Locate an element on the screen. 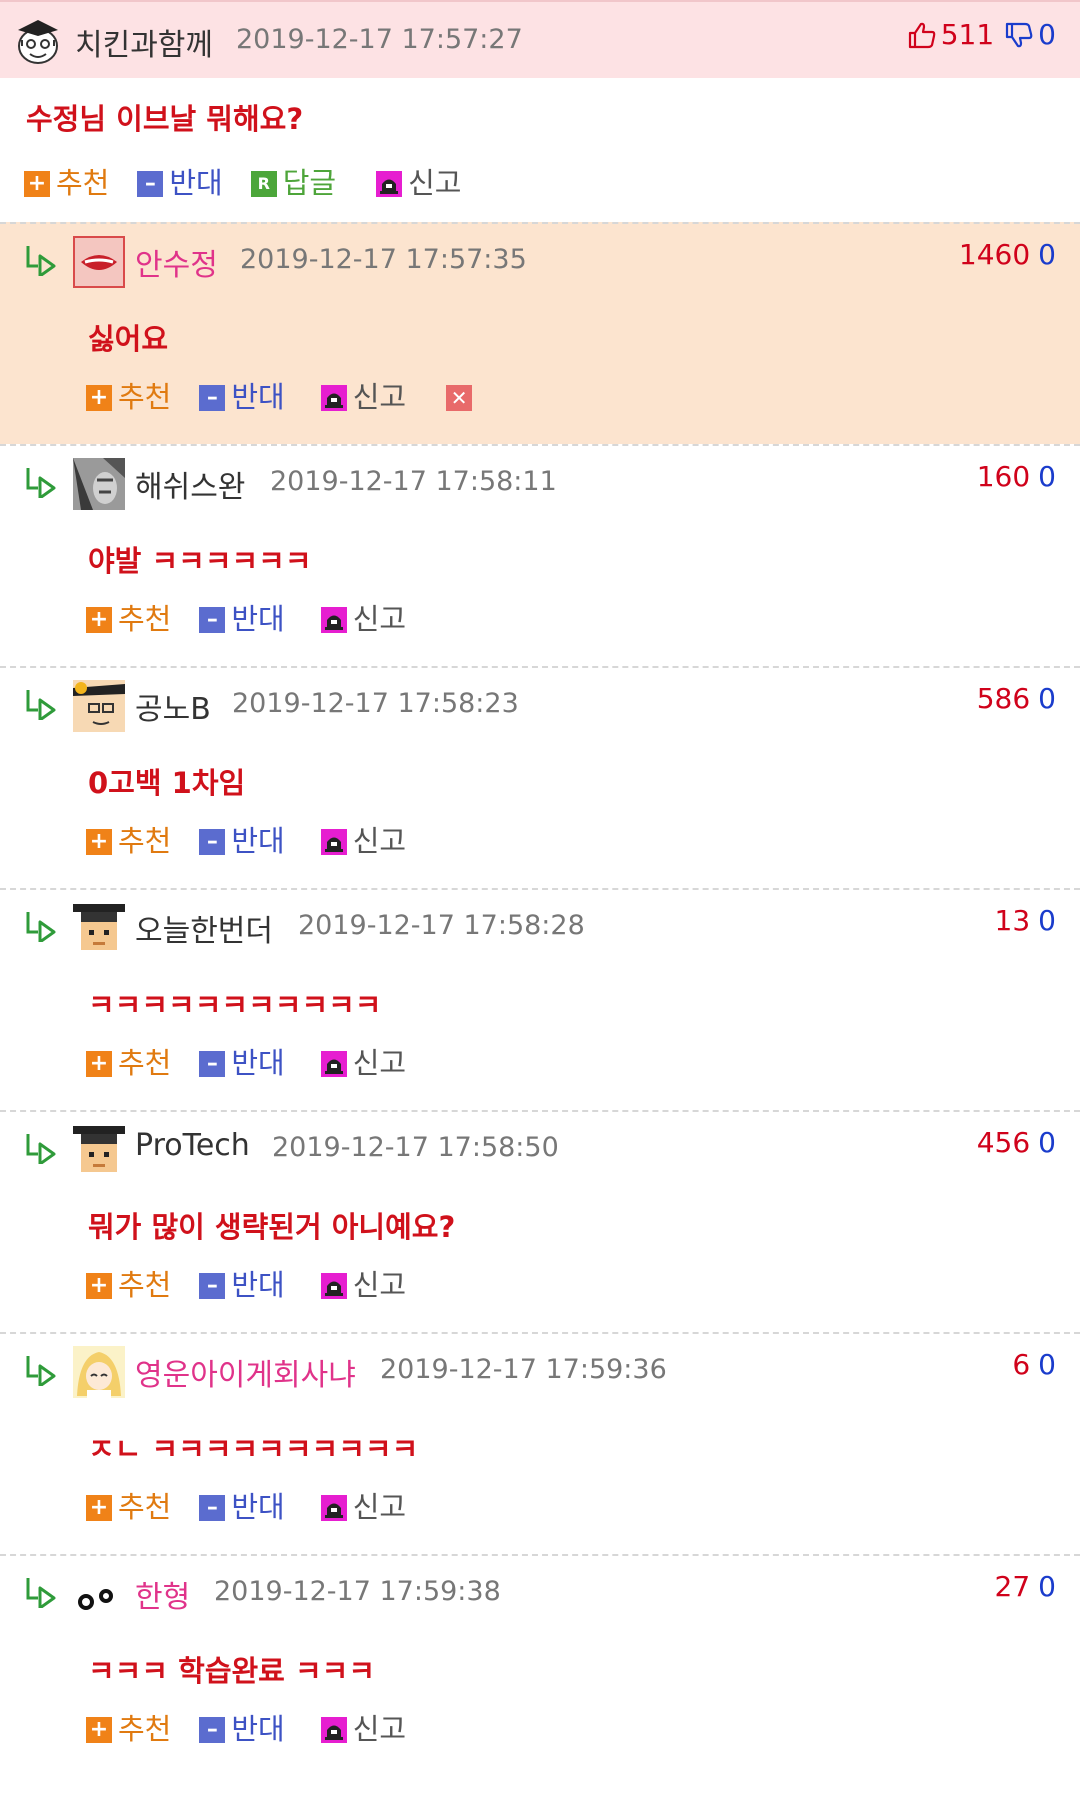 Image resolution: width=1080 pixels, height=1800 pixels. mascot-avatar-icon is located at coordinates (38, 41).